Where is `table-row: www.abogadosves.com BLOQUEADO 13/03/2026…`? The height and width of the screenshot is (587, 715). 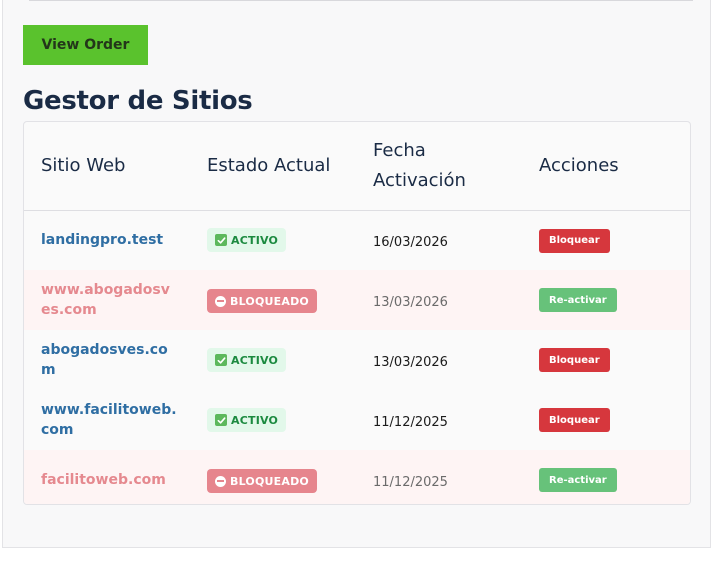
table-row: www.abogadosves.com BLOQUEADO 13/03/2026… is located at coordinates (357, 300).